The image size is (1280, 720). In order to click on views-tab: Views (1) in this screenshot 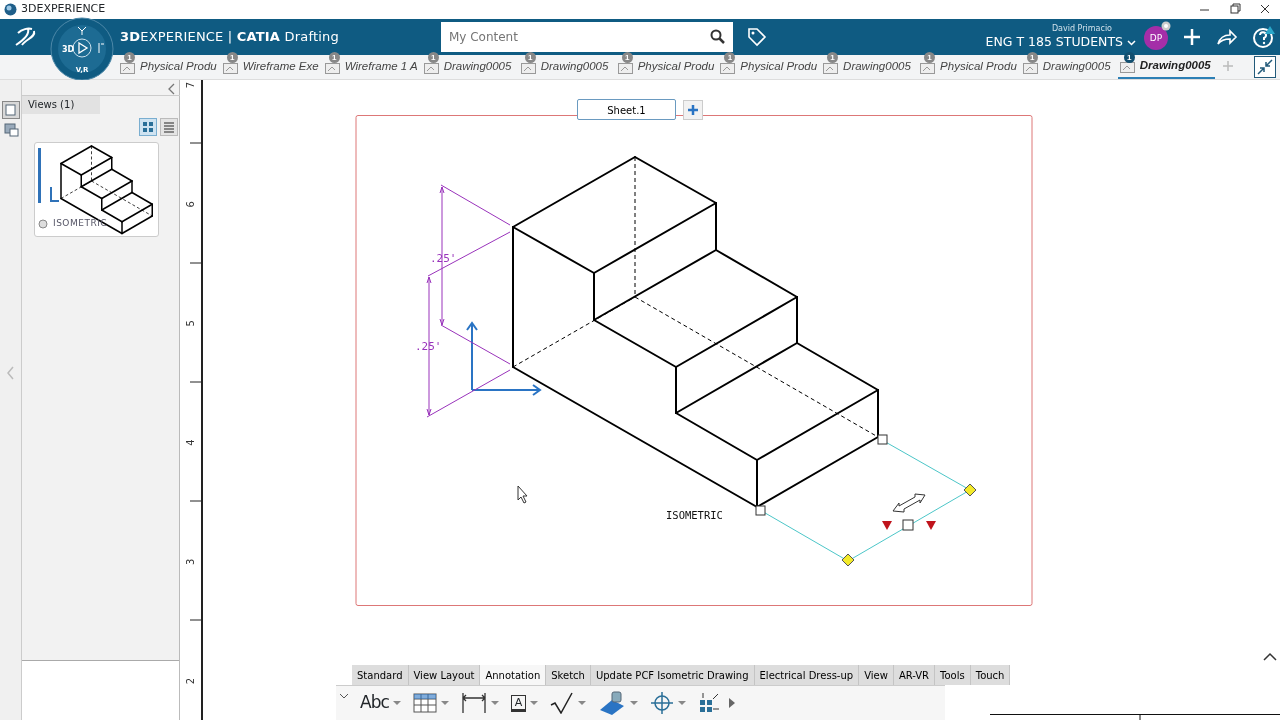, I will do `click(61, 105)`.